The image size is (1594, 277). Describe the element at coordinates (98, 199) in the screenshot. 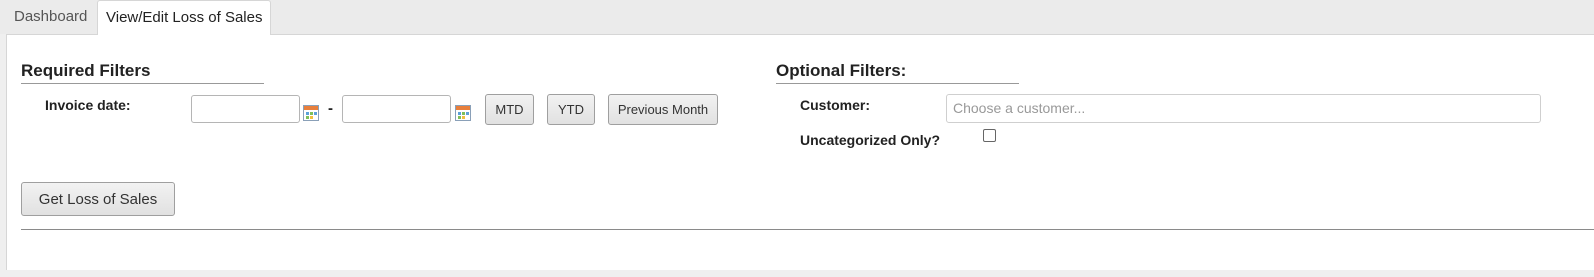

I see `get-loss-of-sales-button: Get Loss of Sales` at that location.